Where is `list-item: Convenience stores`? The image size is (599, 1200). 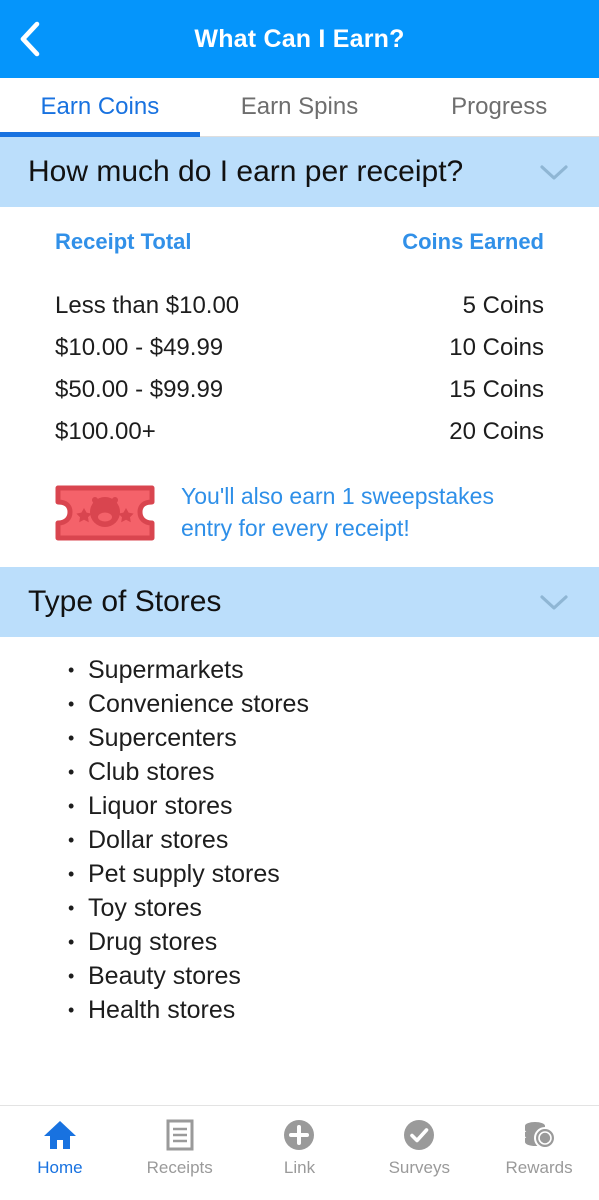 list-item: Convenience stores is located at coordinates (333, 704).